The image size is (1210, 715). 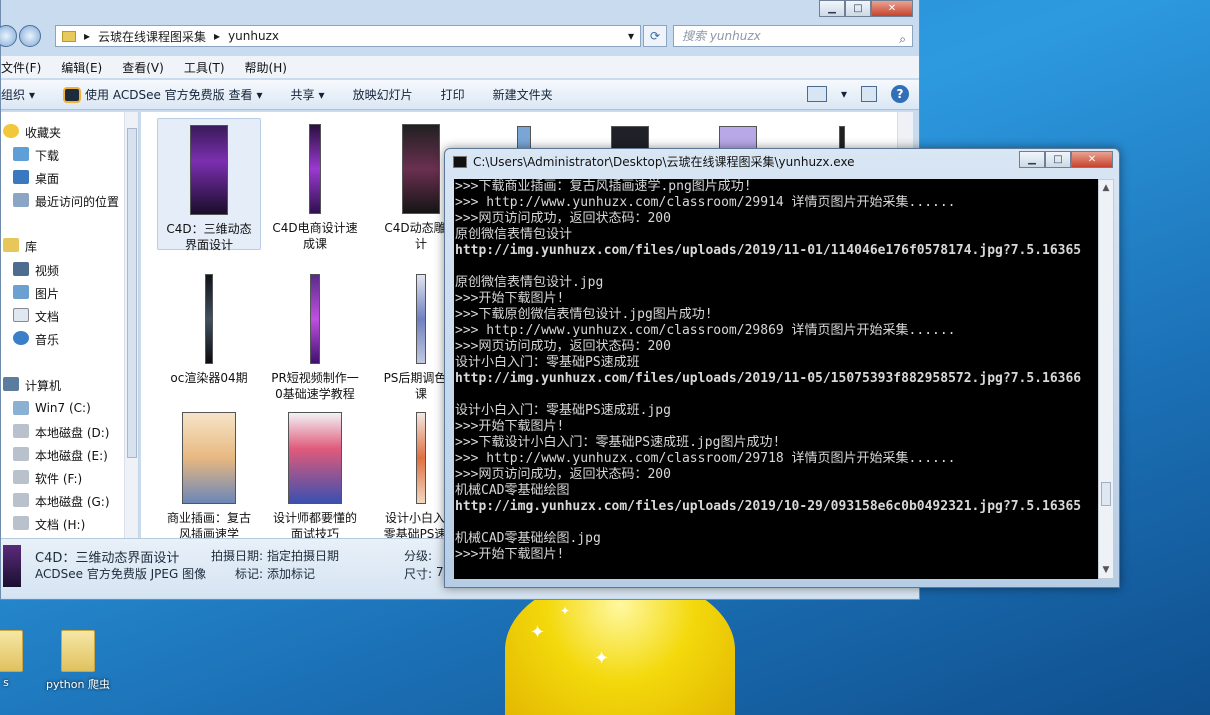 What do you see at coordinates (514, 234) in the screenshot?
I see `console-line: 原创微信表情包设计` at bounding box center [514, 234].